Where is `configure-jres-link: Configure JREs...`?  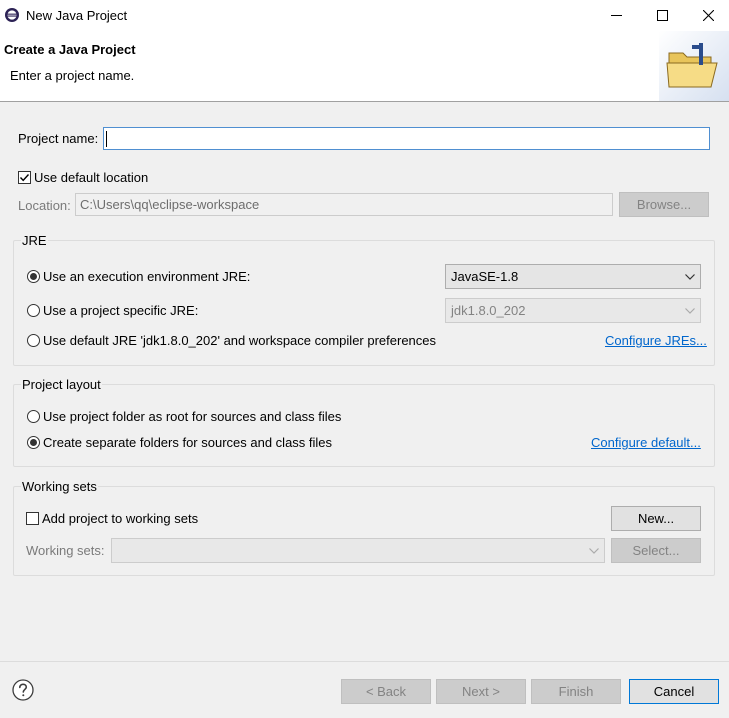
configure-jres-link: Configure JREs... is located at coordinates (656, 340).